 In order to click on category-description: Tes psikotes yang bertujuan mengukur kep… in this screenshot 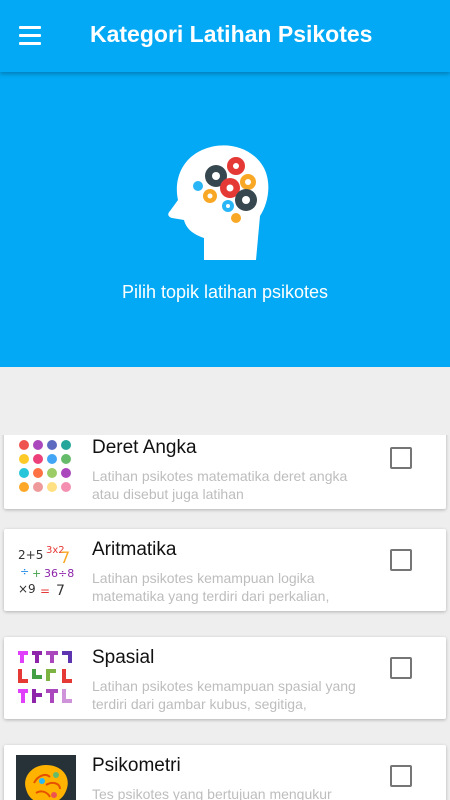, I will do `click(212, 793)`.